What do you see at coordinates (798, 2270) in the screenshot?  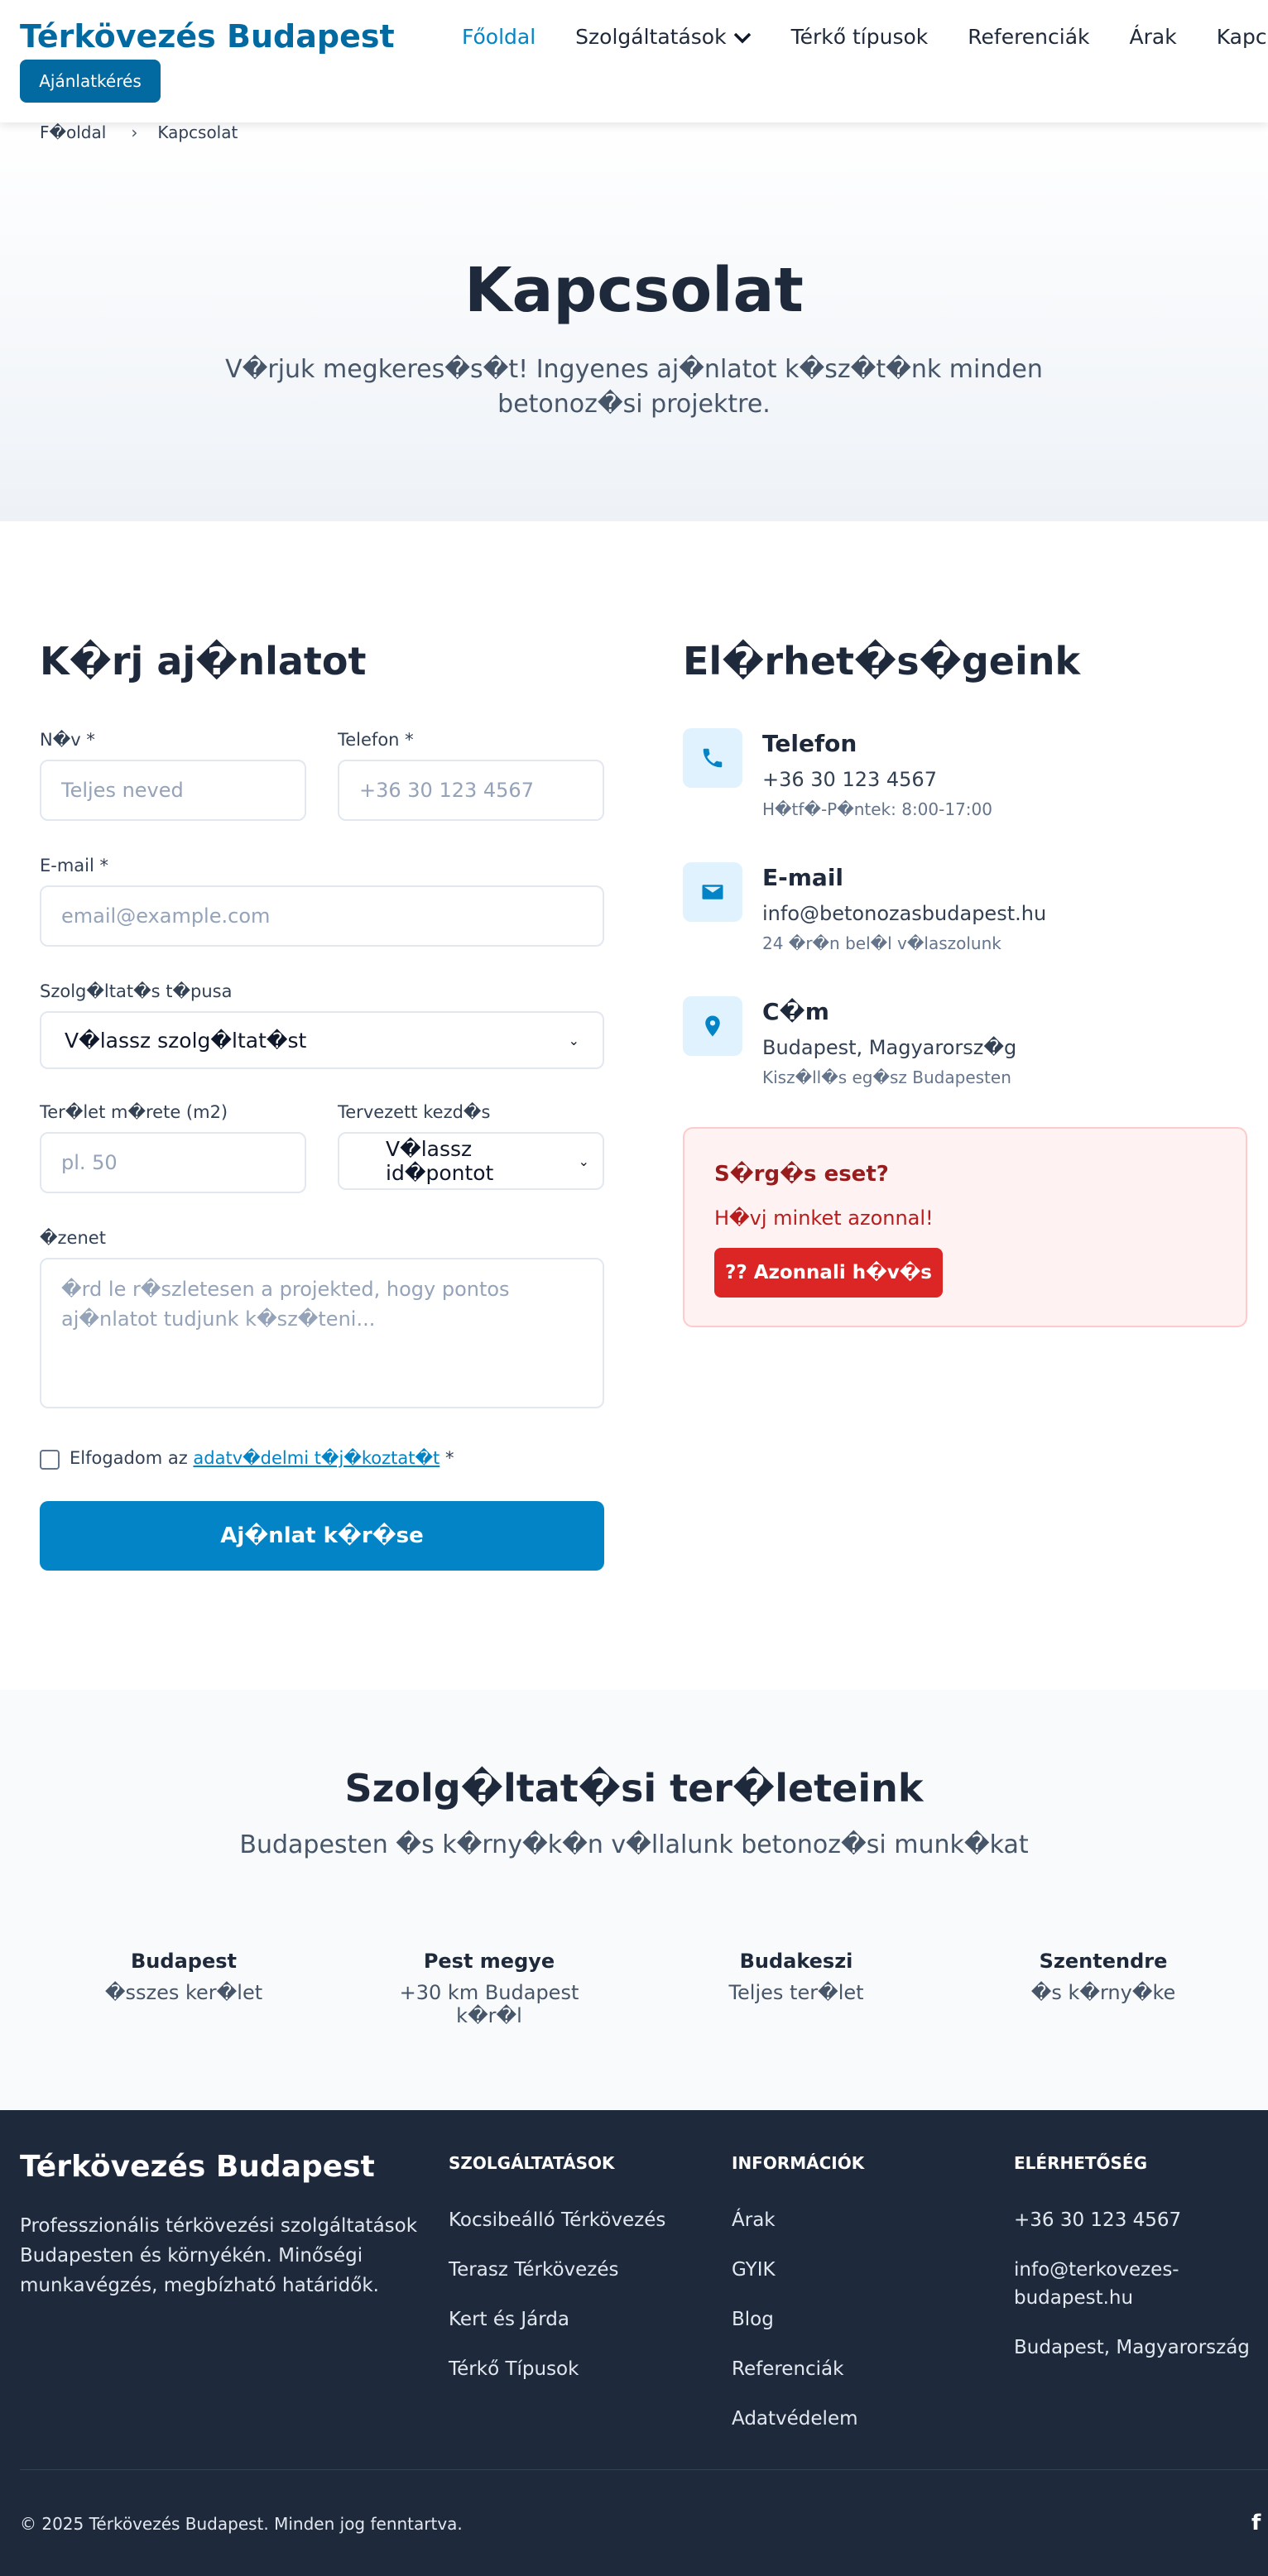 I see `footer-link: GYIK` at bounding box center [798, 2270].